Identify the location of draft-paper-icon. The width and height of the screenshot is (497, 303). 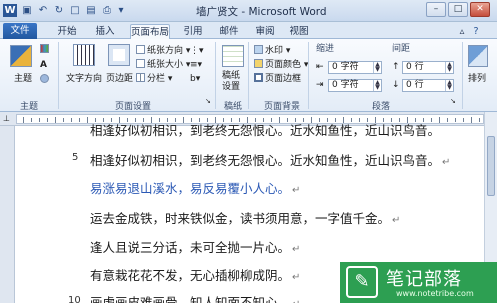
(233, 56).